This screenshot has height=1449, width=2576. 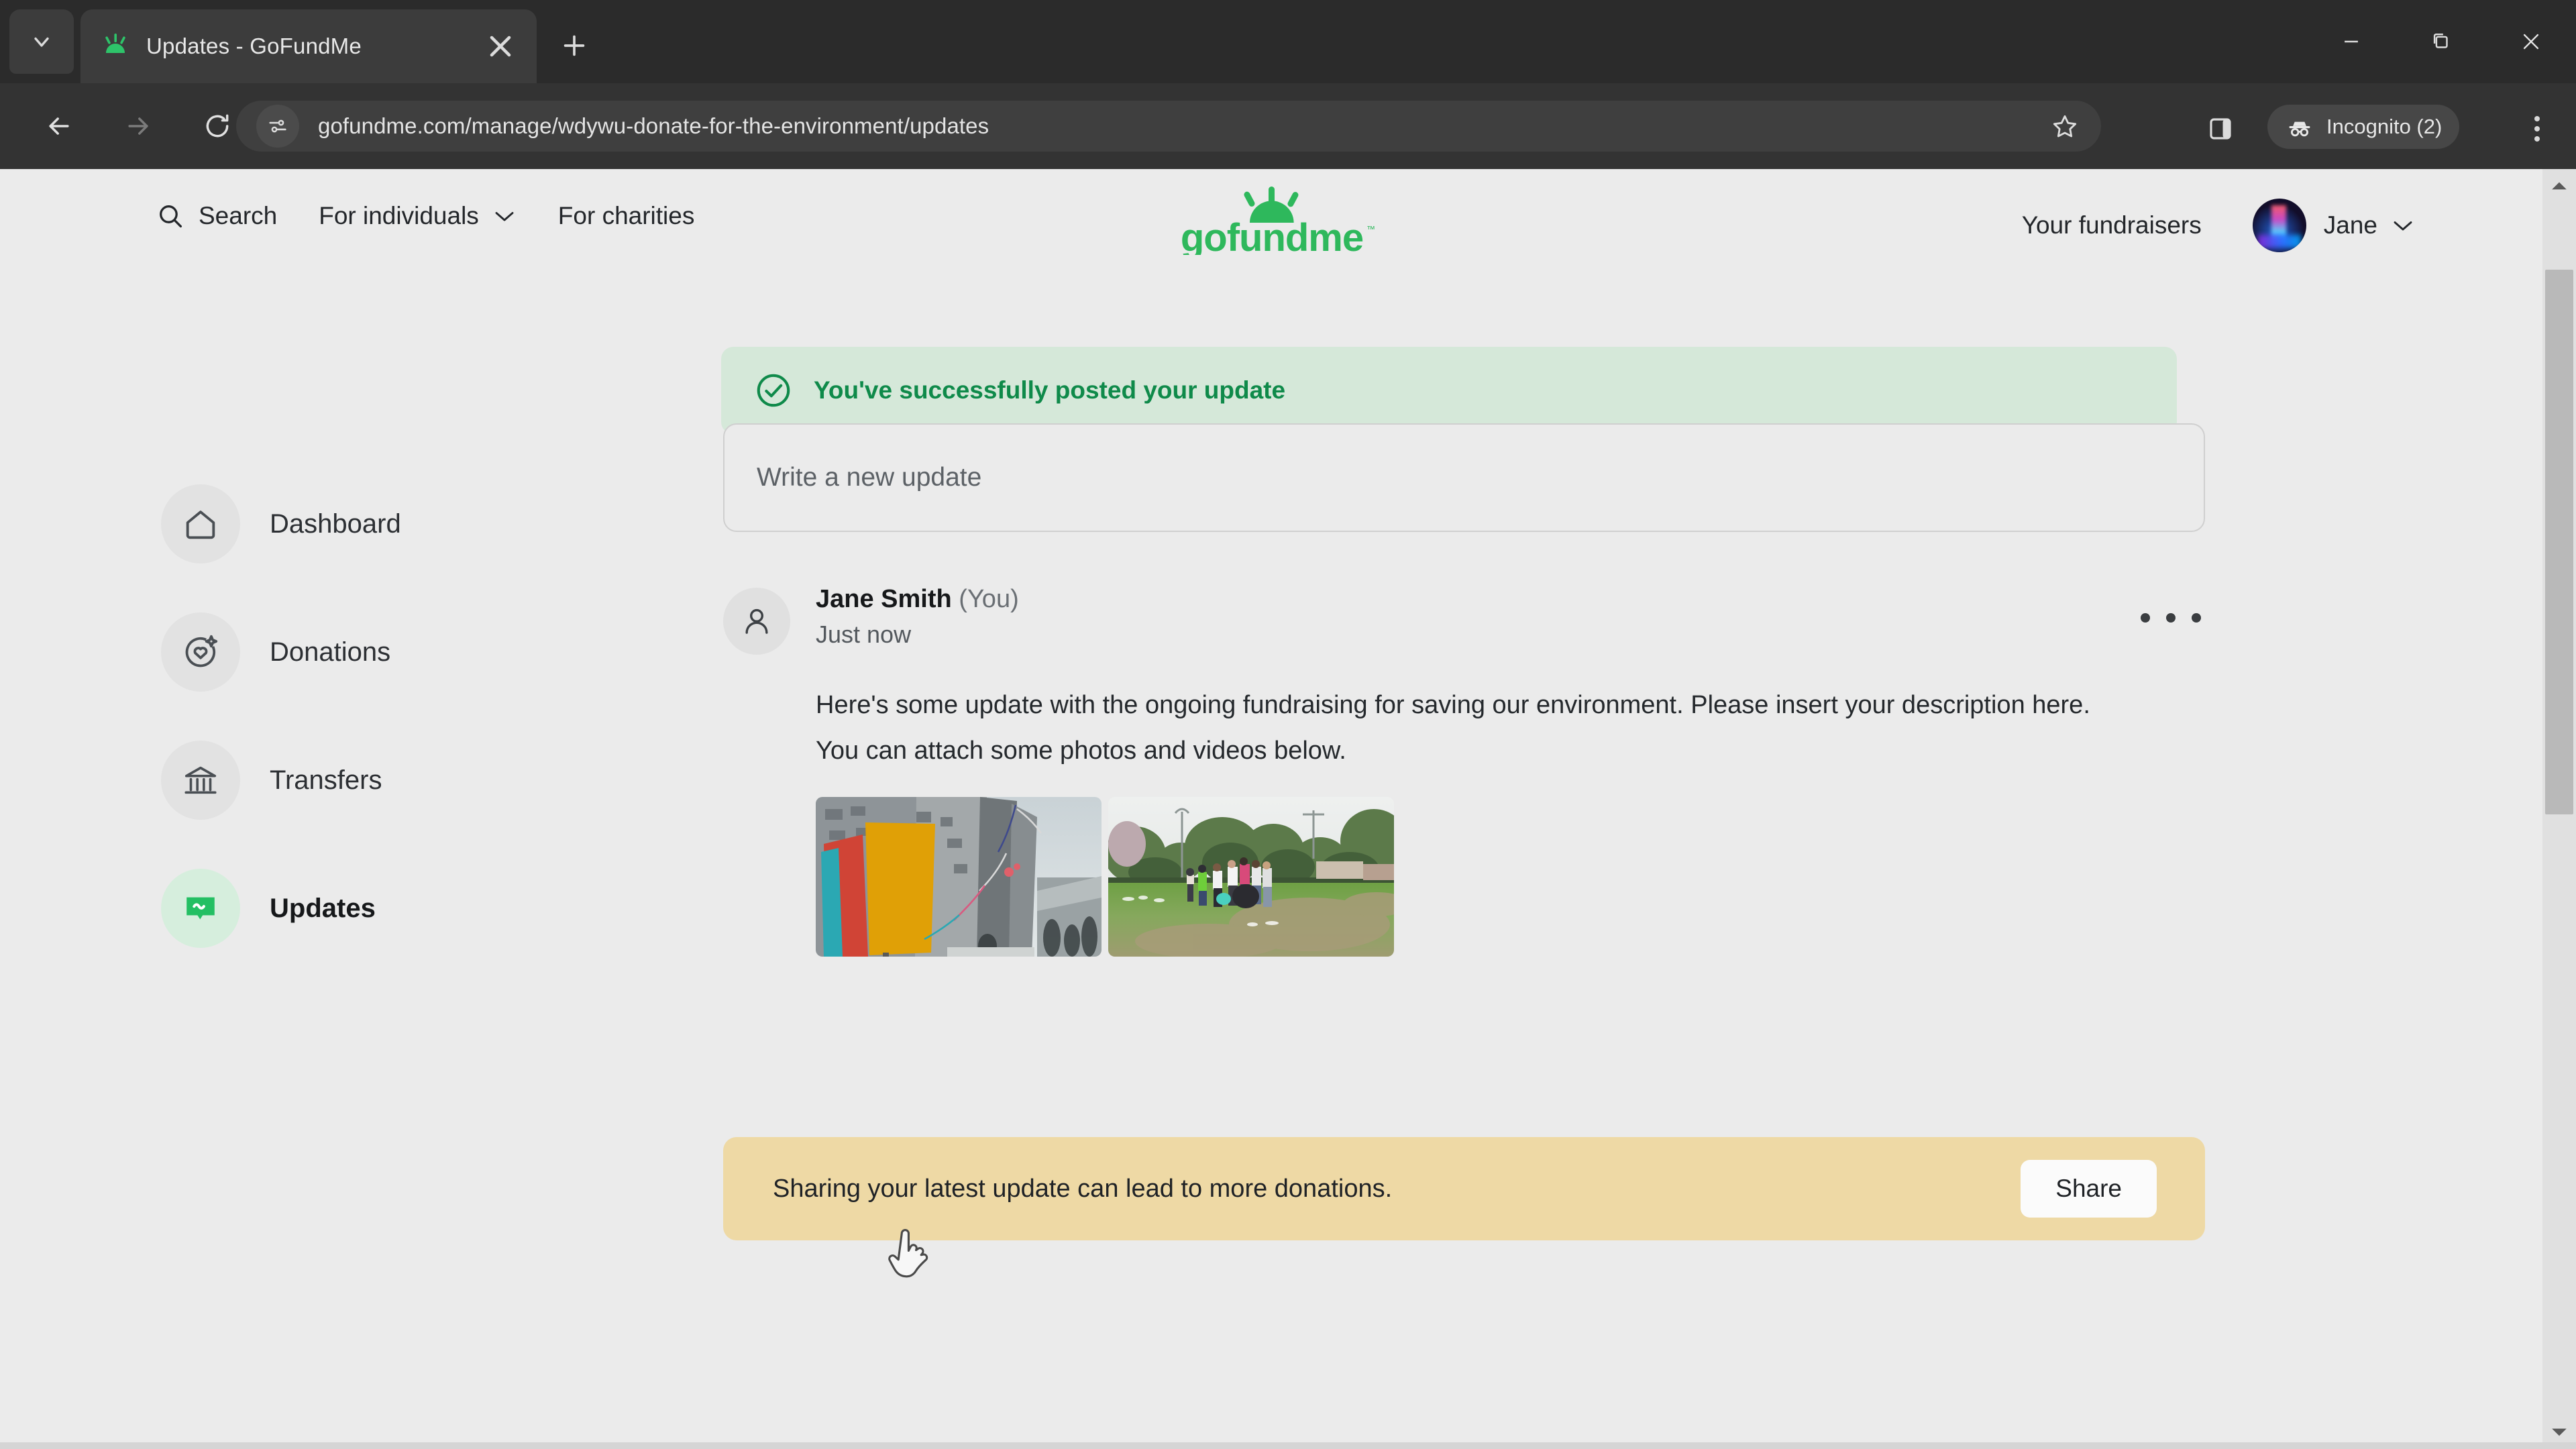 I want to click on minimize-icon, so click(x=2351, y=41).